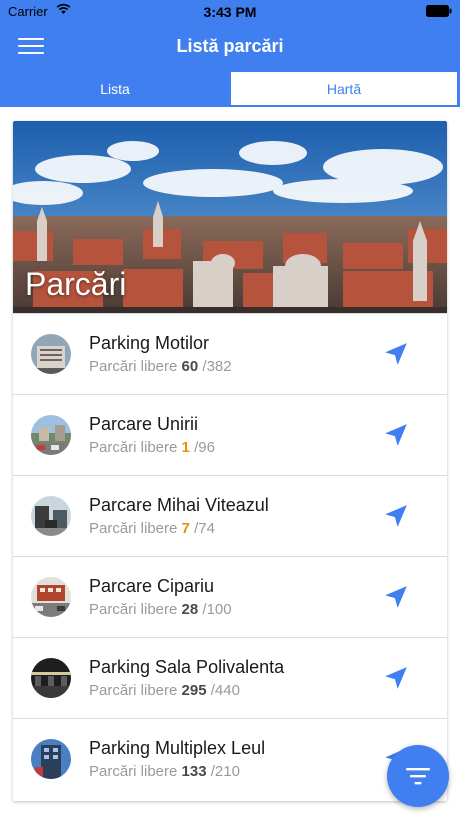 This screenshot has width=460, height=818. I want to click on parking-availability: Parcări libere 133 /210, so click(164, 771).